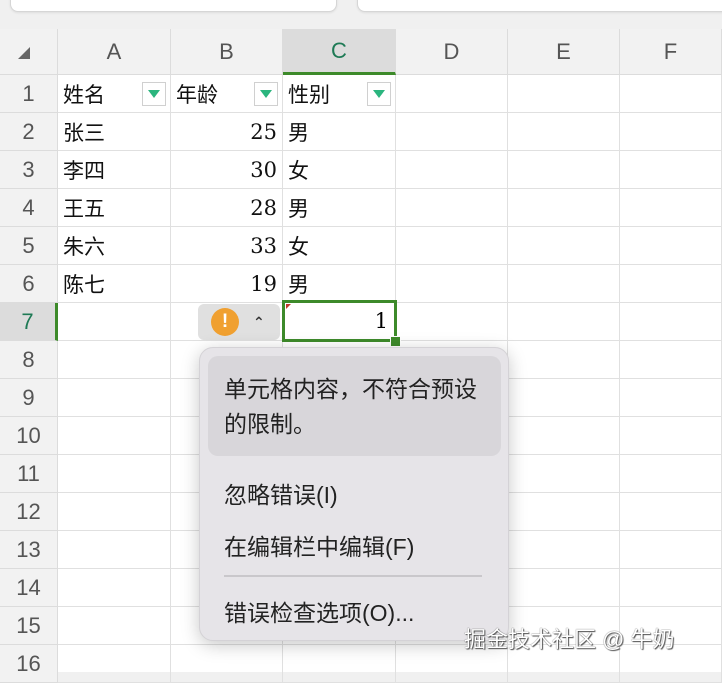 The width and height of the screenshot is (722, 683). What do you see at coordinates (452, 284) in the screenshot?
I see `cell-d6` at bounding box center [452, 284].